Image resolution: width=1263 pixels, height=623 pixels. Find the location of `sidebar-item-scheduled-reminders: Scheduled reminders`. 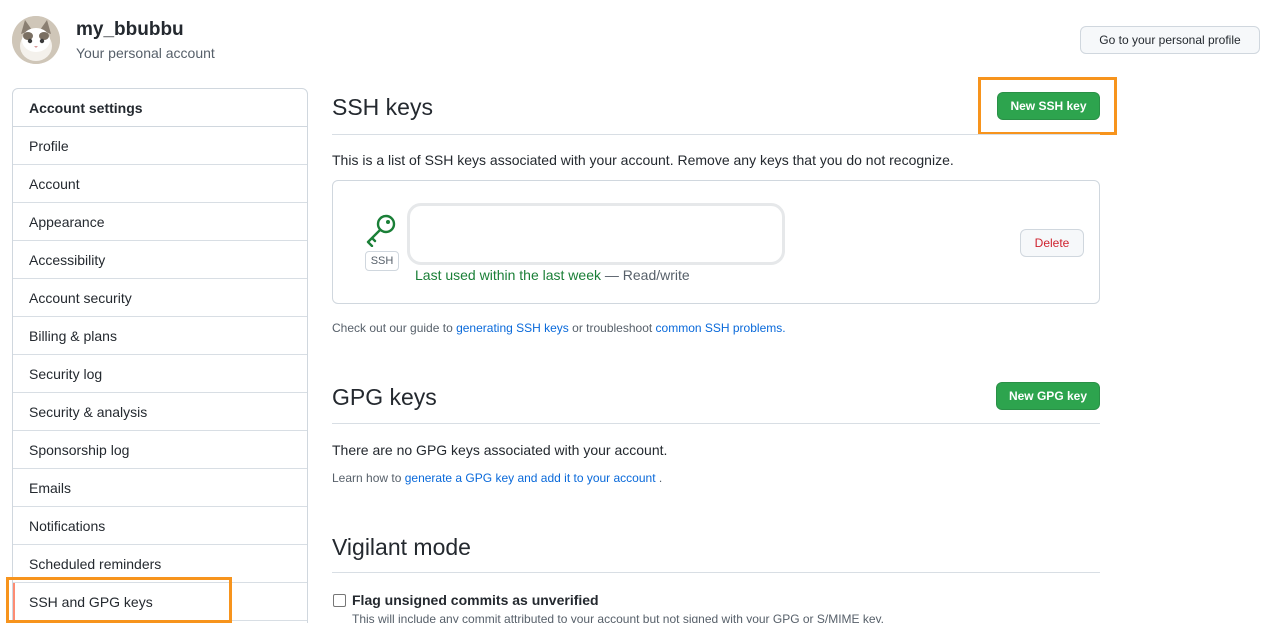

sidebar-item-scheduled-reminders: Scheduled reminders is located at coordinates (160, 564).